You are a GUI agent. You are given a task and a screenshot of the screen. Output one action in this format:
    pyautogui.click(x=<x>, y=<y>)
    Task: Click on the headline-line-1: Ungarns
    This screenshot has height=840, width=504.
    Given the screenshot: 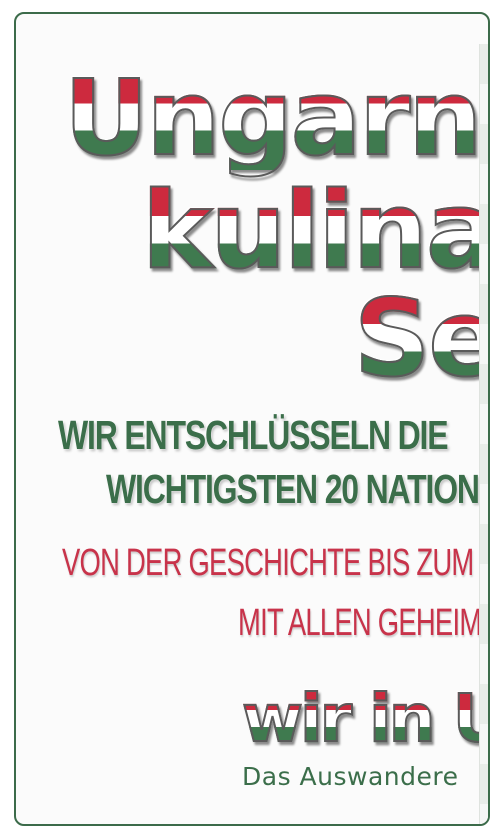 What is the action you would take?
    pyautogui.click(x=275, y=118)
    